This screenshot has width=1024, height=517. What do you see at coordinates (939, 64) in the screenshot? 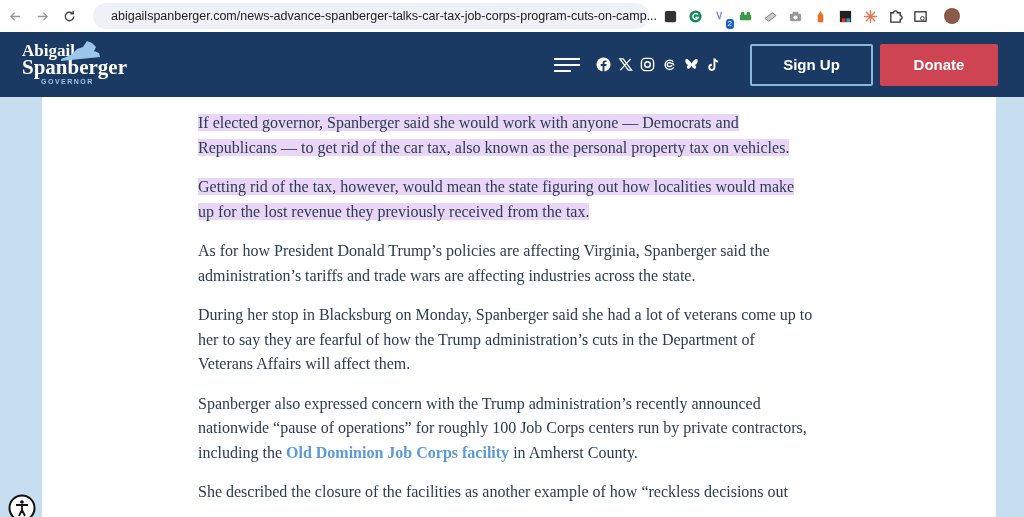
I see `donate-button: Donate` at bounding box center [939, 64].